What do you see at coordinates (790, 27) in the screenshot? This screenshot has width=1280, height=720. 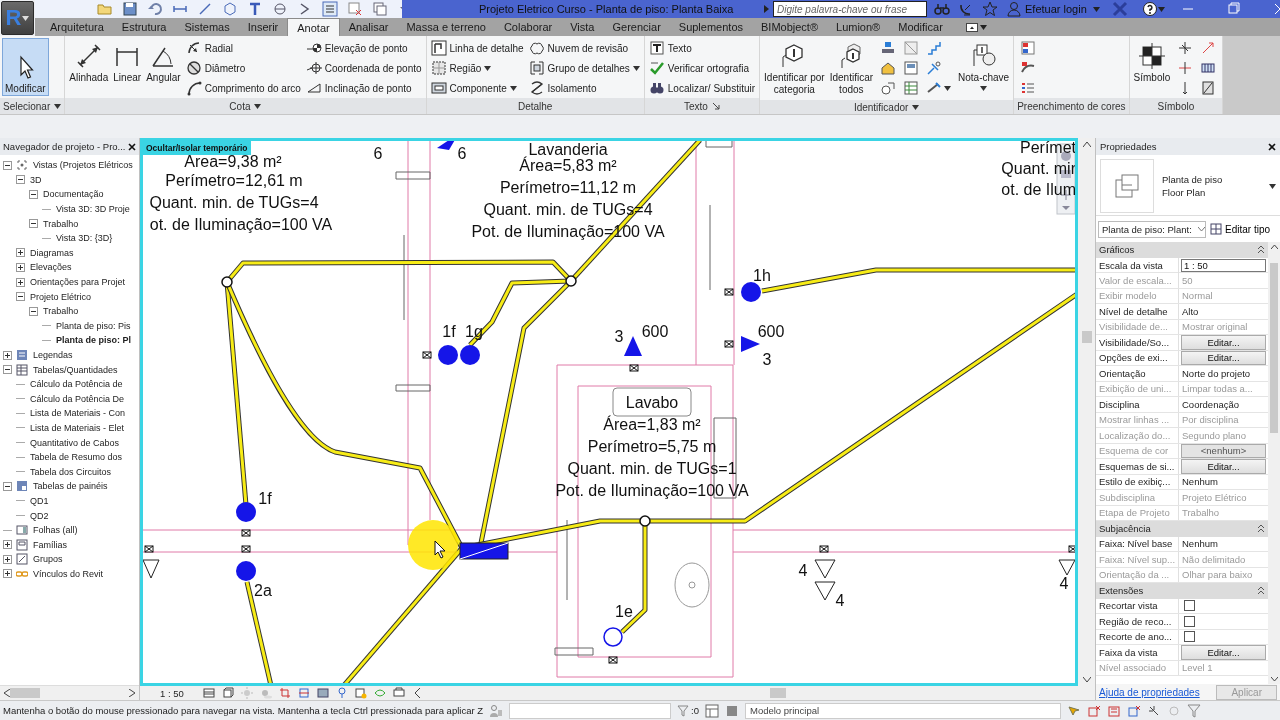 I see `ribbon-tab: BIMobject®` at bounding box center [790, 27].